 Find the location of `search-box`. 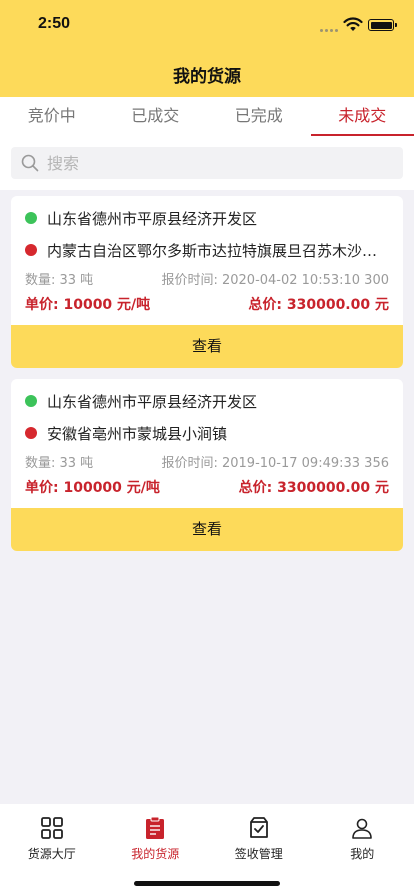

search-box is located at coordinates (207, 163).